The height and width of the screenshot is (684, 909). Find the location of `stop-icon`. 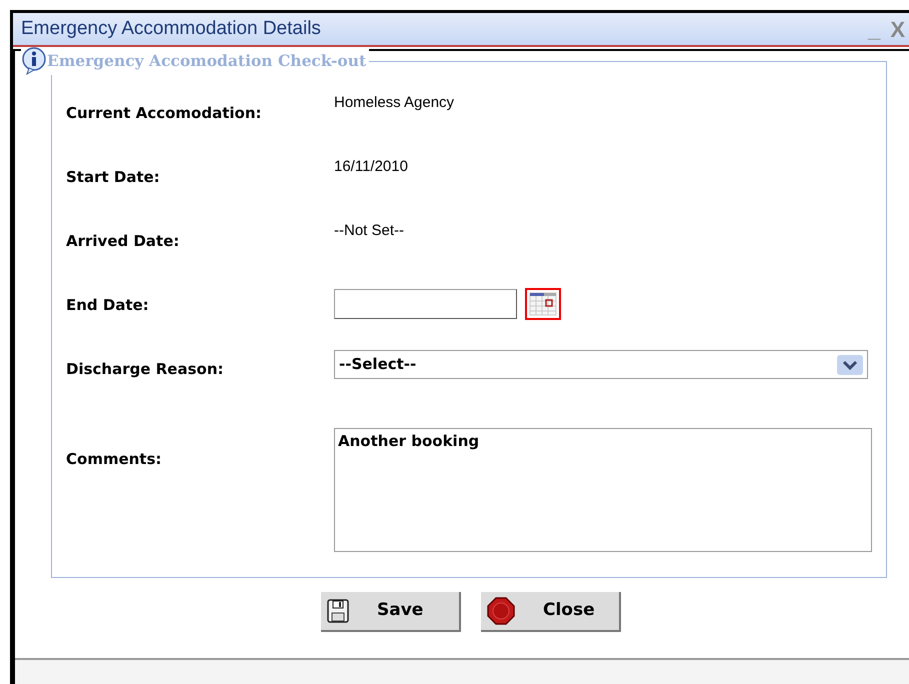

stop-icon is located at coordinates (501, 611).